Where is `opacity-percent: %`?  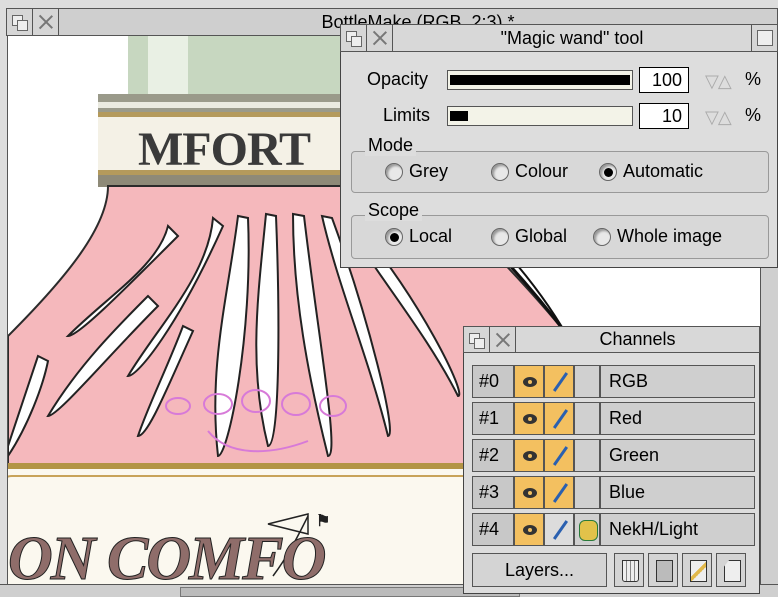 opacity-percent: % is located at coordinates (753, 79).